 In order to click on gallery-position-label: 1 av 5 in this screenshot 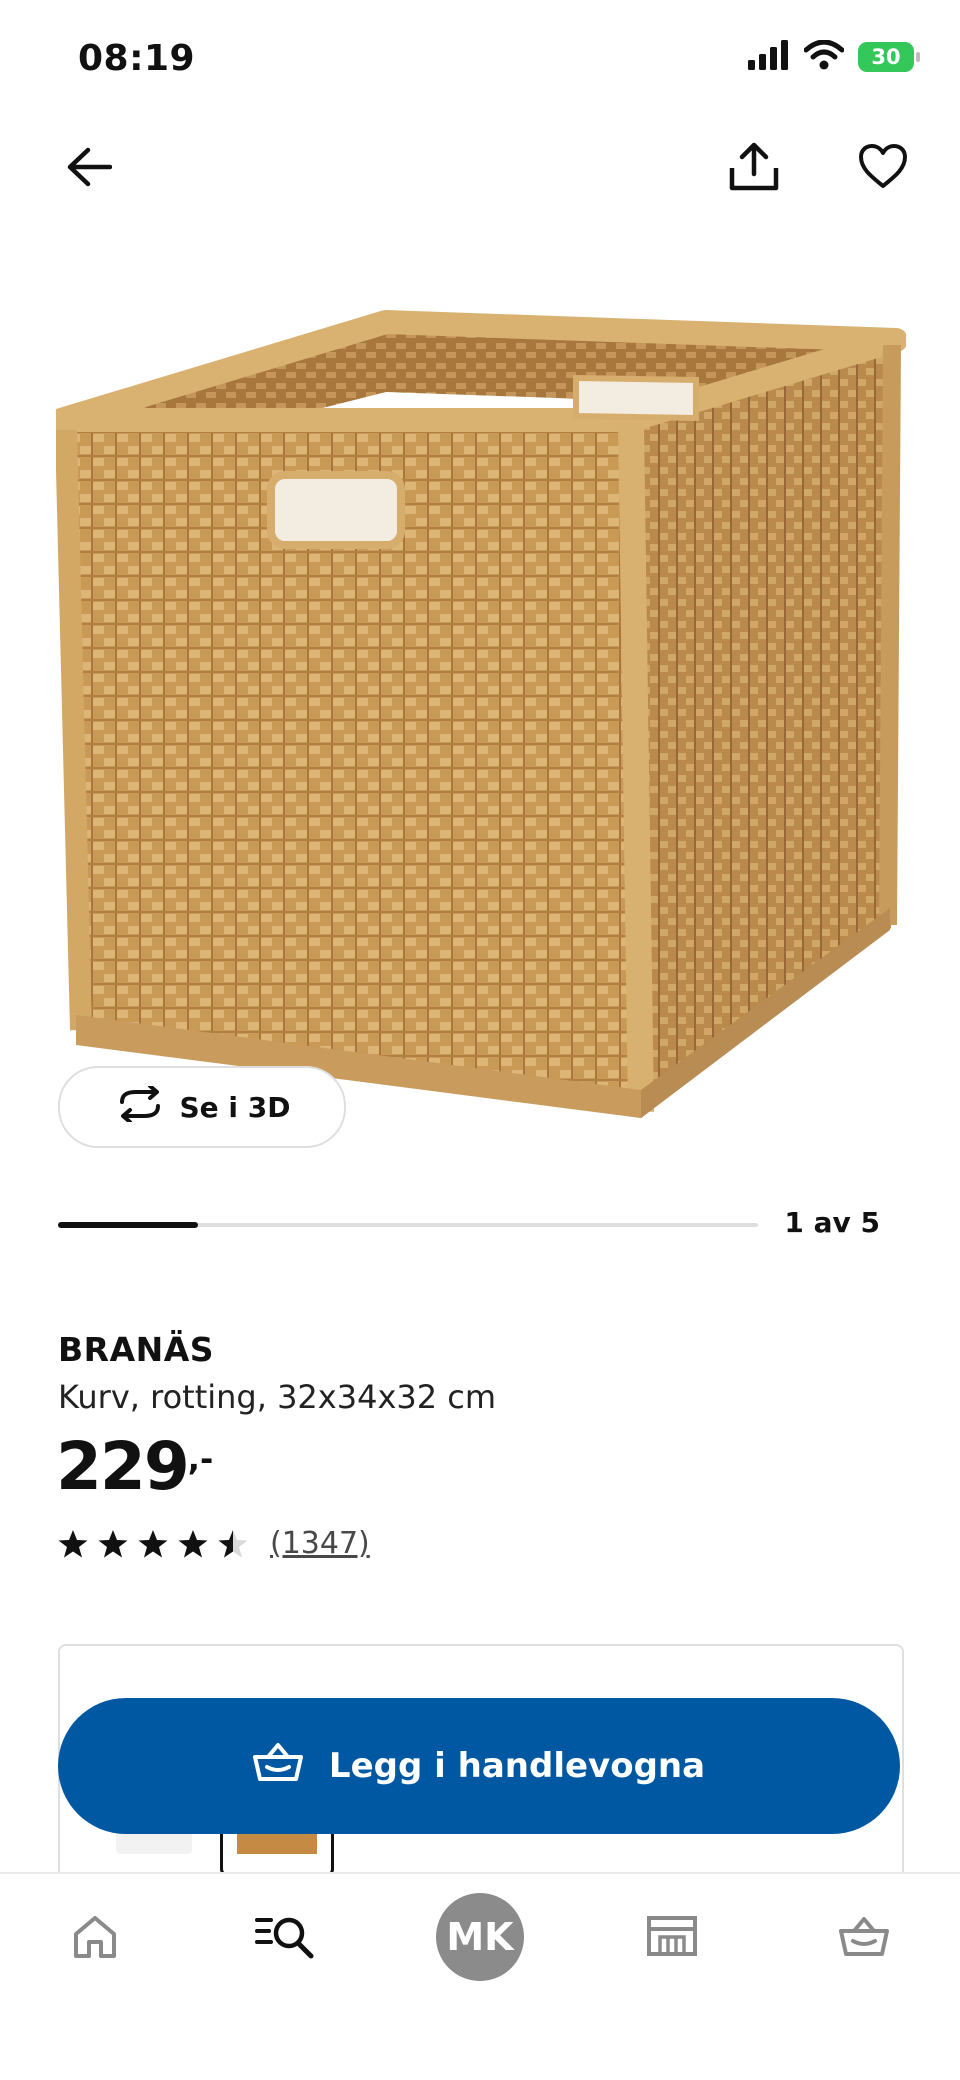, I will do `click(832, 1222)`.